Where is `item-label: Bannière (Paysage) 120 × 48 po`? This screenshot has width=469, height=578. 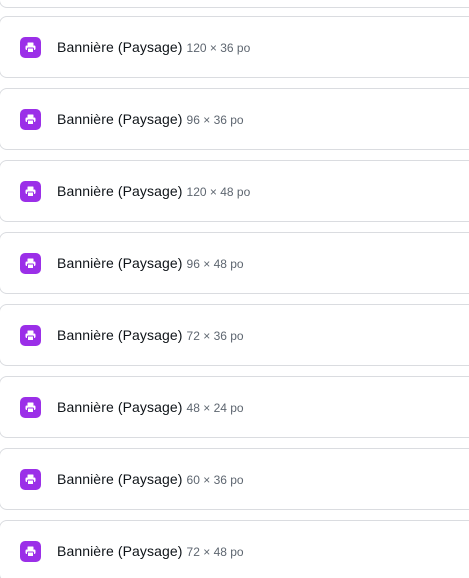
item-label: Bannière (Paysage) 120 × 48 po is located at coordinates (153, 191).